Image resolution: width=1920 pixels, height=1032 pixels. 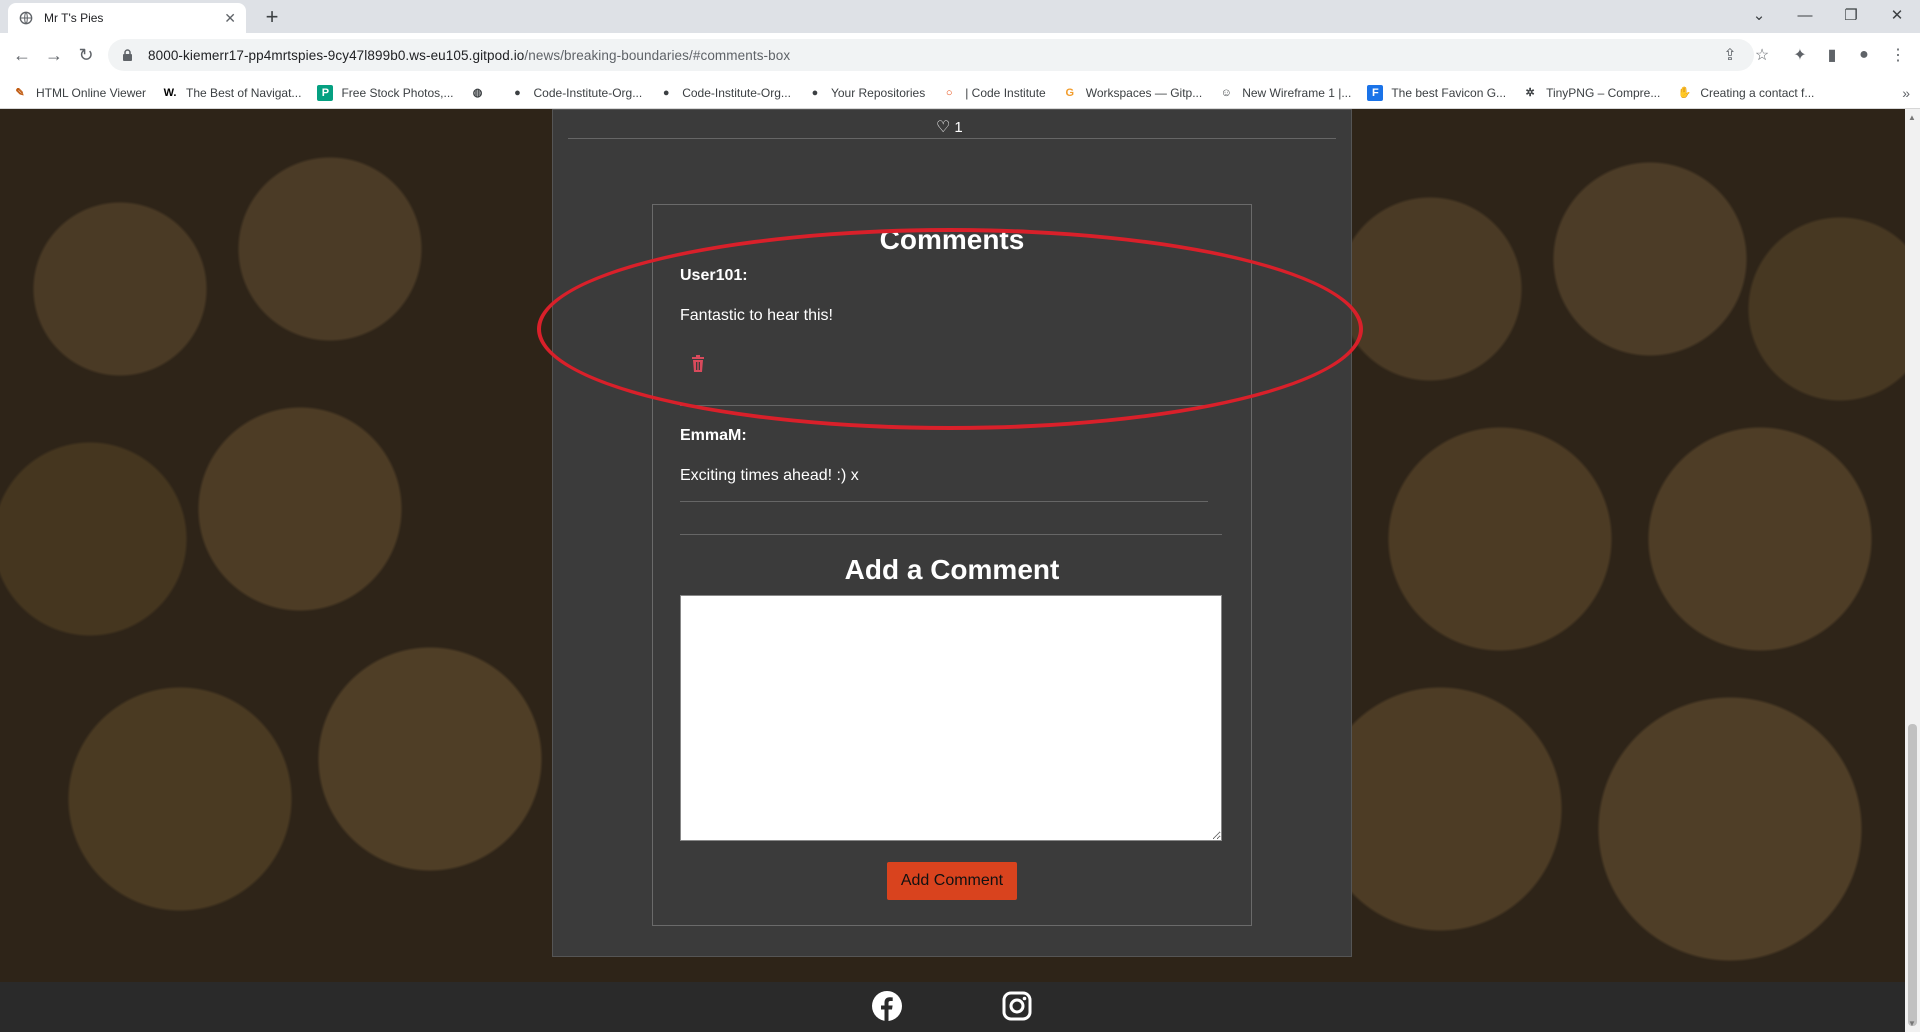 What do you see at coordinates (1069, 92) in the screenshot?
I see `gitpod-icon: G` at bounding box center [1069, 92].